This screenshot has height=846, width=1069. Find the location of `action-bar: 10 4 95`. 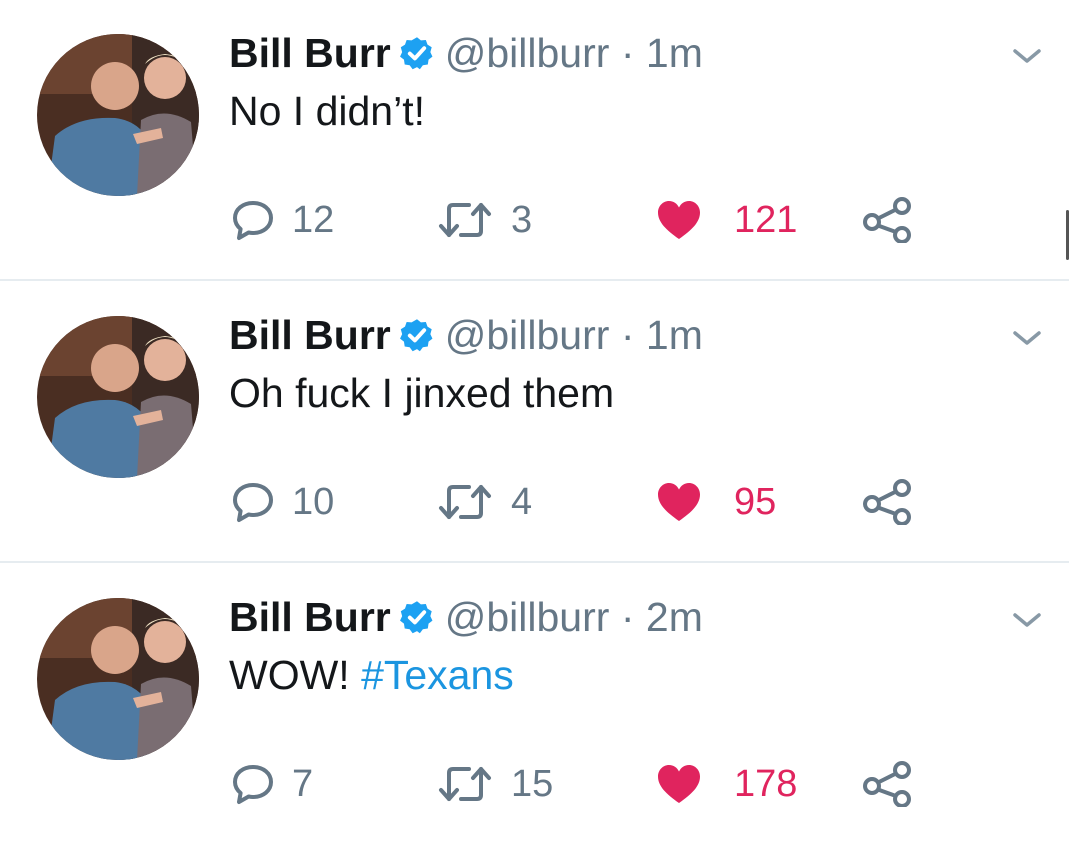

action-bar: 10 4 95 is located at coordinates (534, 502).